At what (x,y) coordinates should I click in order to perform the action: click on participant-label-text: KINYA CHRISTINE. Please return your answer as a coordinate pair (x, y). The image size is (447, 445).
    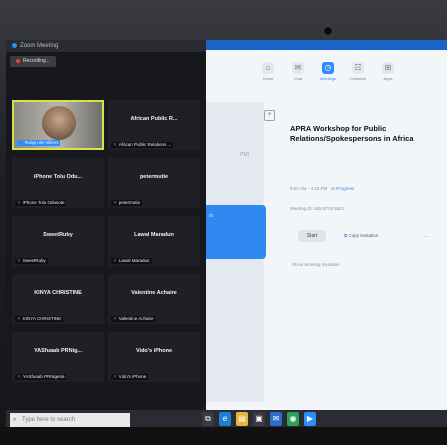
    Looking at the image, I should click on (42, 318).